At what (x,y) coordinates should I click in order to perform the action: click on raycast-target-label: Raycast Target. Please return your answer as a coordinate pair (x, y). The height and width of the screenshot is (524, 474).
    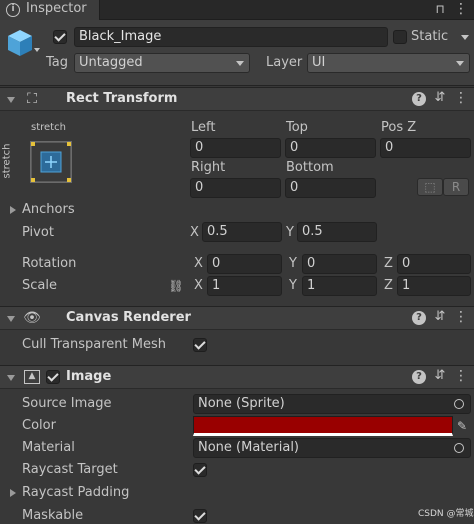
    Looking at the image, I should click on (70, 469).